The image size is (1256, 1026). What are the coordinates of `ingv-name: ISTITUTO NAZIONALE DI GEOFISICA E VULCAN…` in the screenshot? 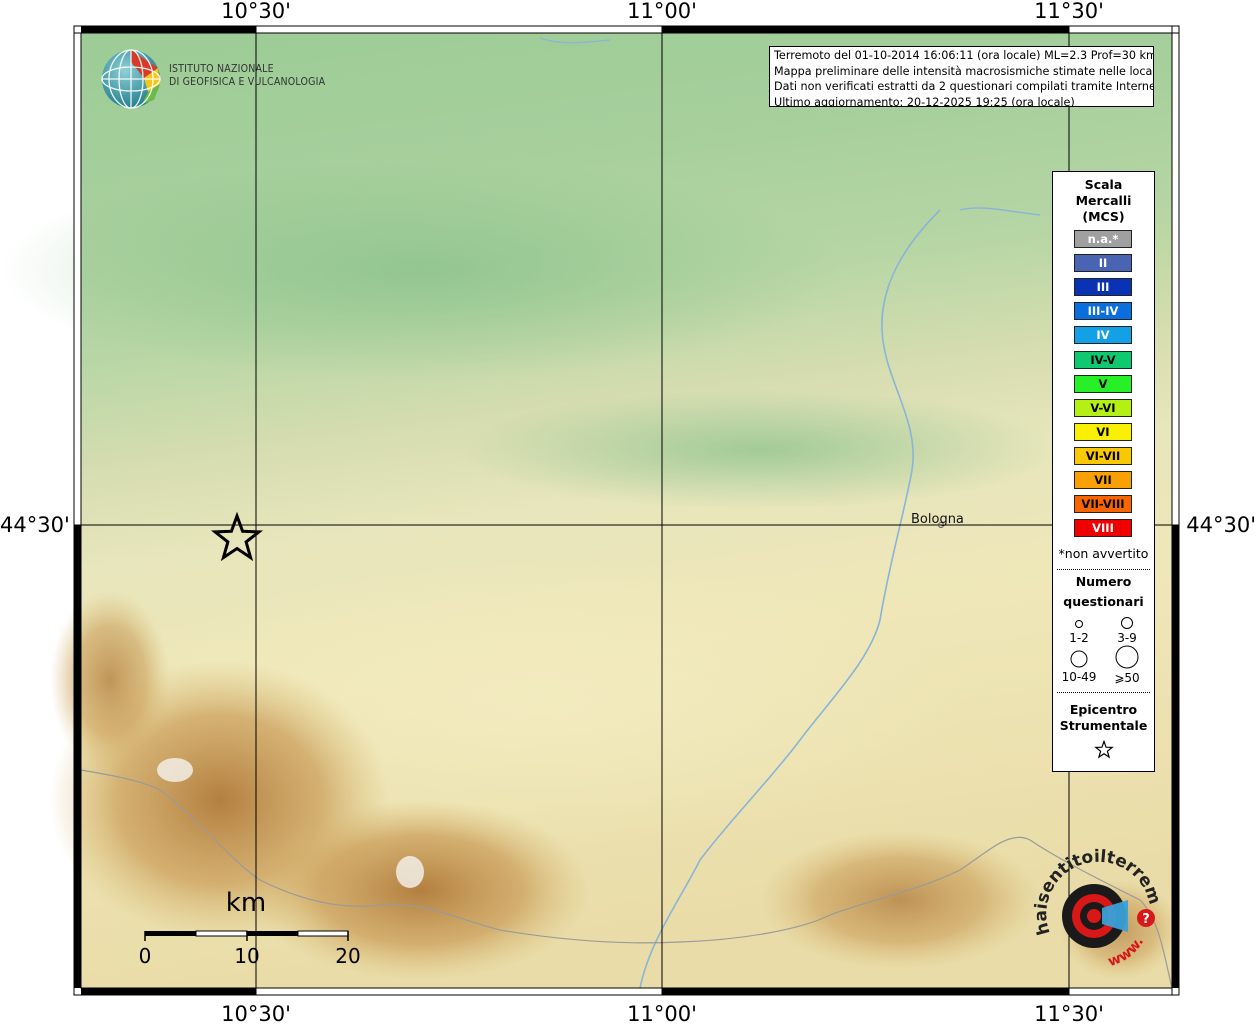 It's located at (247, 76).